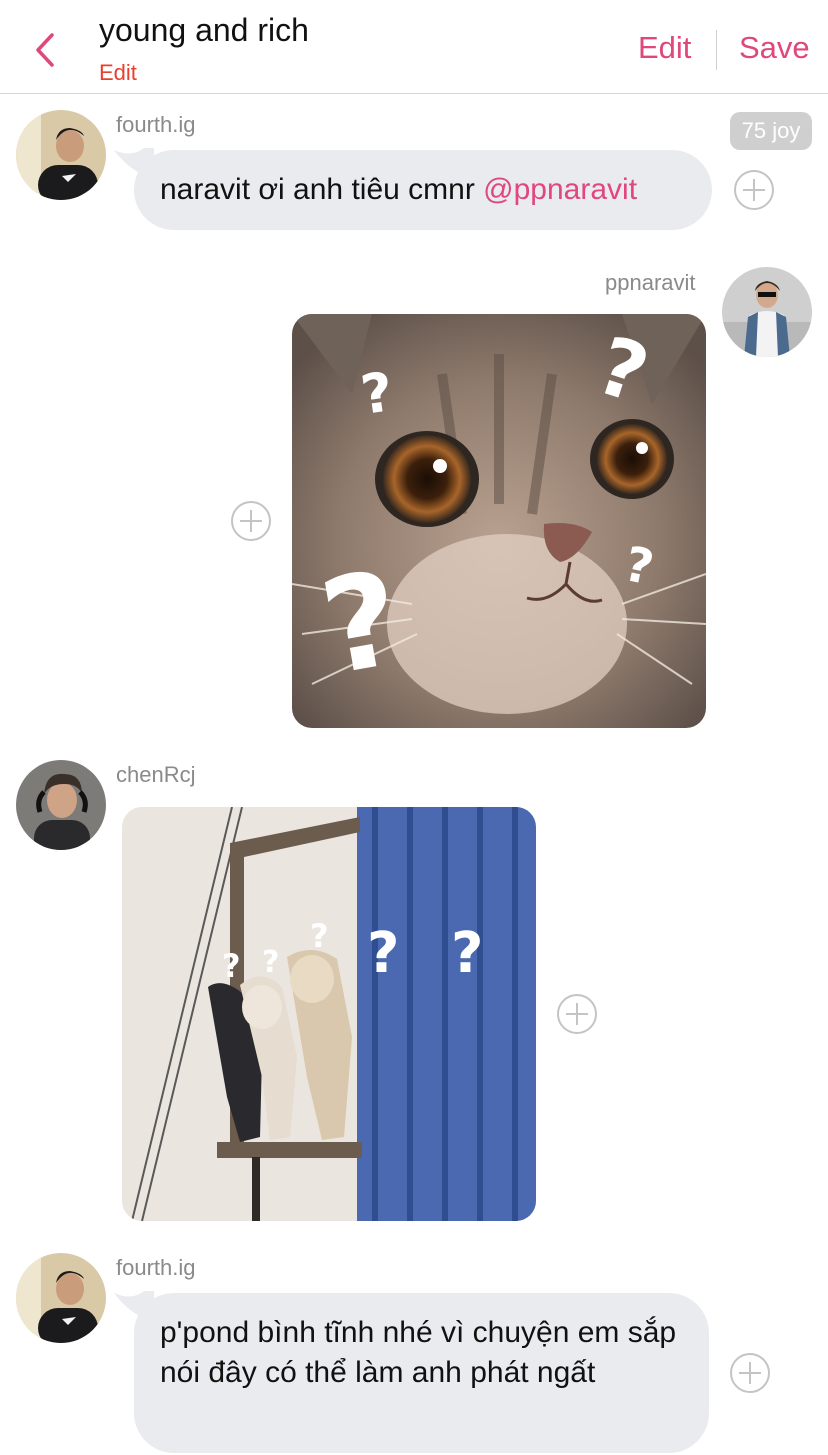 This screenshot has height=1455, width=828. I want to click on avatar-ppnaravit, so click(767, 312).